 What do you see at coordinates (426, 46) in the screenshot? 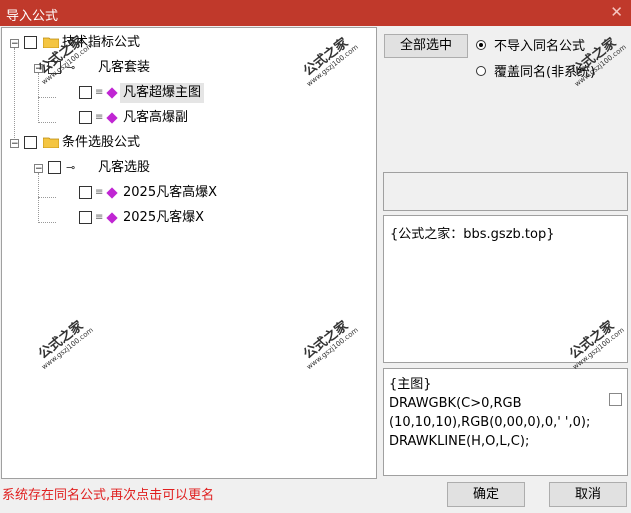
I see `select-all-button: 全部选中` at bounding box center [426, 46].